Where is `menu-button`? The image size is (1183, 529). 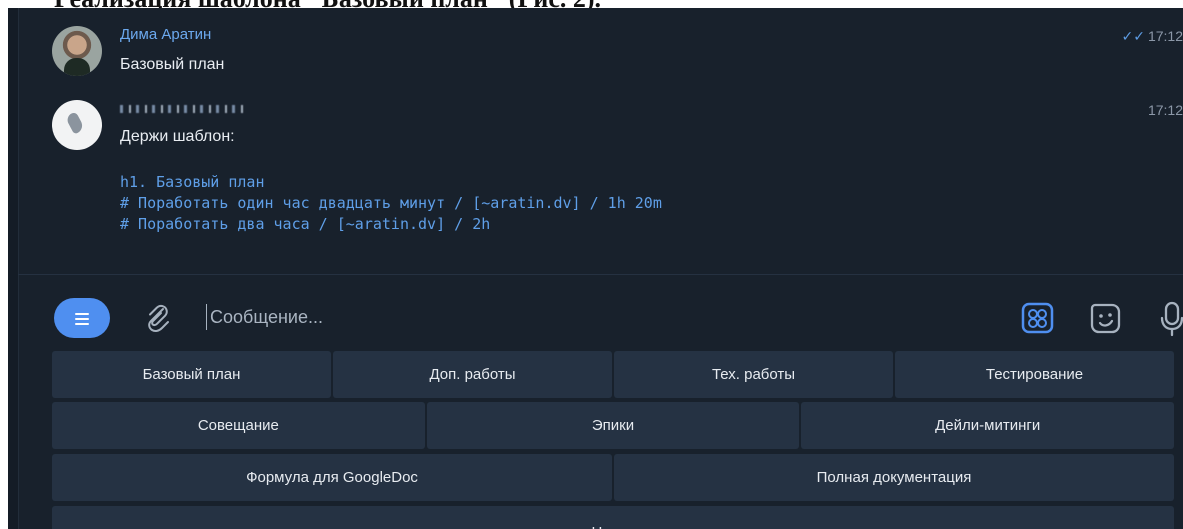
menu-button is located at coordinates (82, 318).